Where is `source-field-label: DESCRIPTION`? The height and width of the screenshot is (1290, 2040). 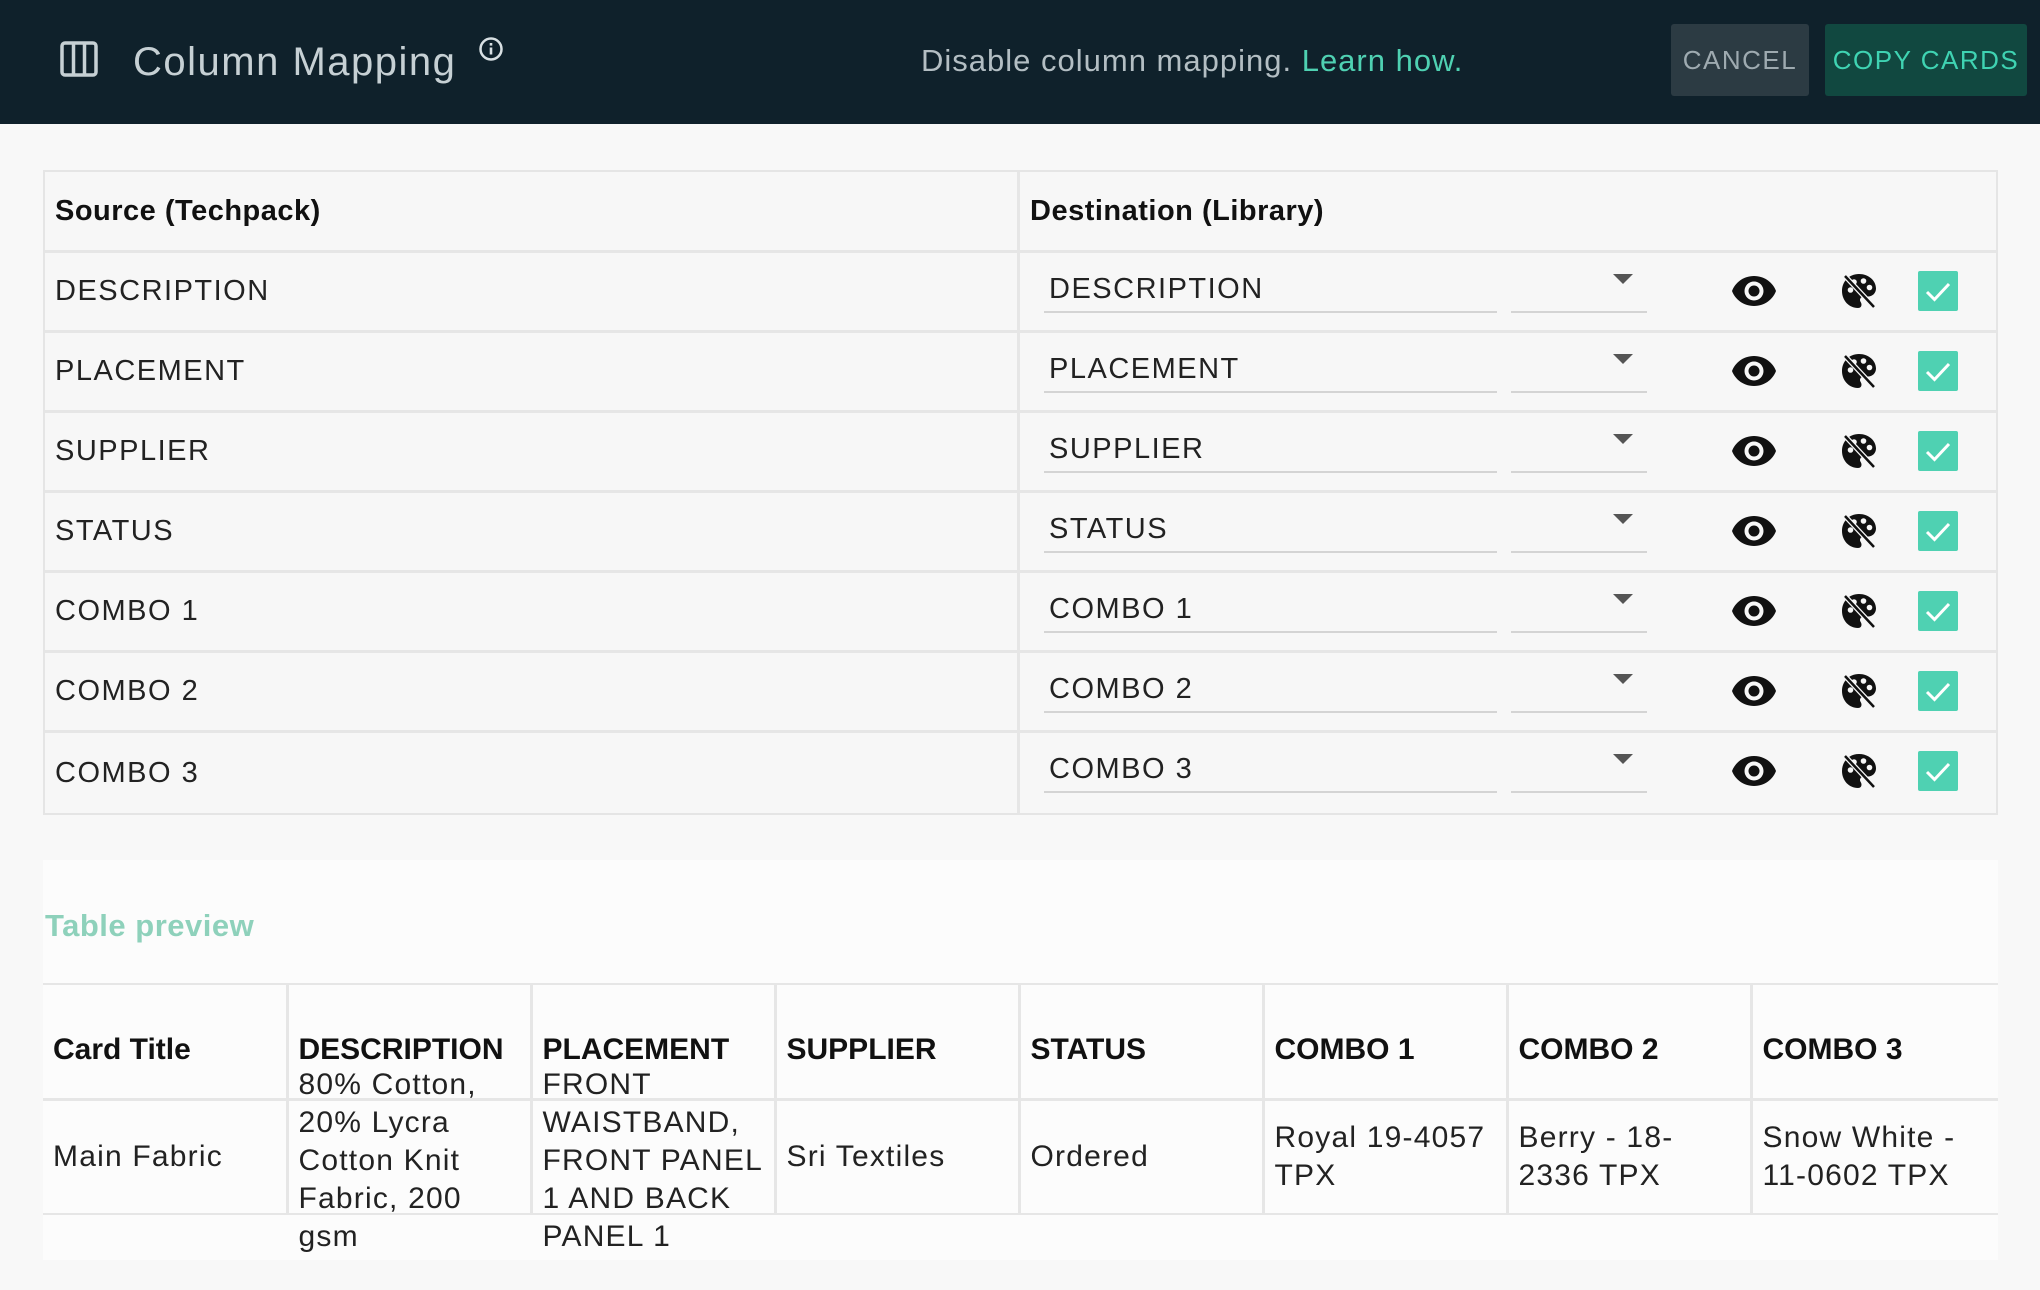
source-field-label: DESCRIPTION is located at coordinates (532, 291).